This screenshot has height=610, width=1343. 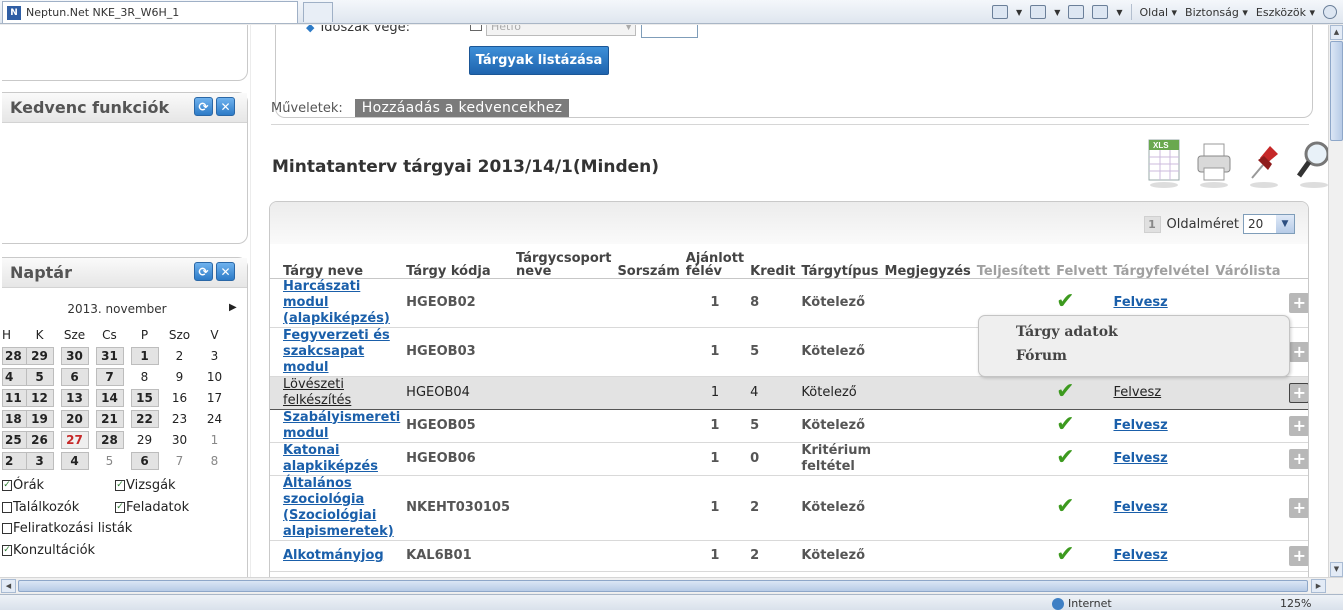 I want to click on browser-tab: N Neptun.Net NKE_3R_W6H_1, so click(x=150, y=12).